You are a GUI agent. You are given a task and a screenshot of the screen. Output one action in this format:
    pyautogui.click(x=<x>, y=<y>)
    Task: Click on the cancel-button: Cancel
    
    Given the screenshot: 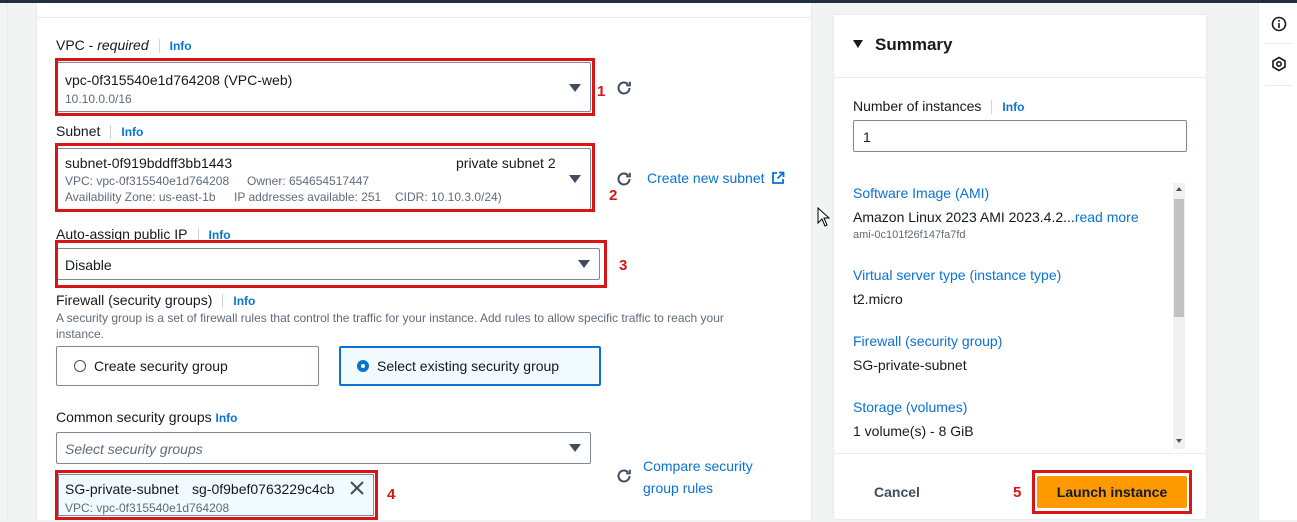 What is the action you would take?
    pyautogui.click(x=897, y=492)
    